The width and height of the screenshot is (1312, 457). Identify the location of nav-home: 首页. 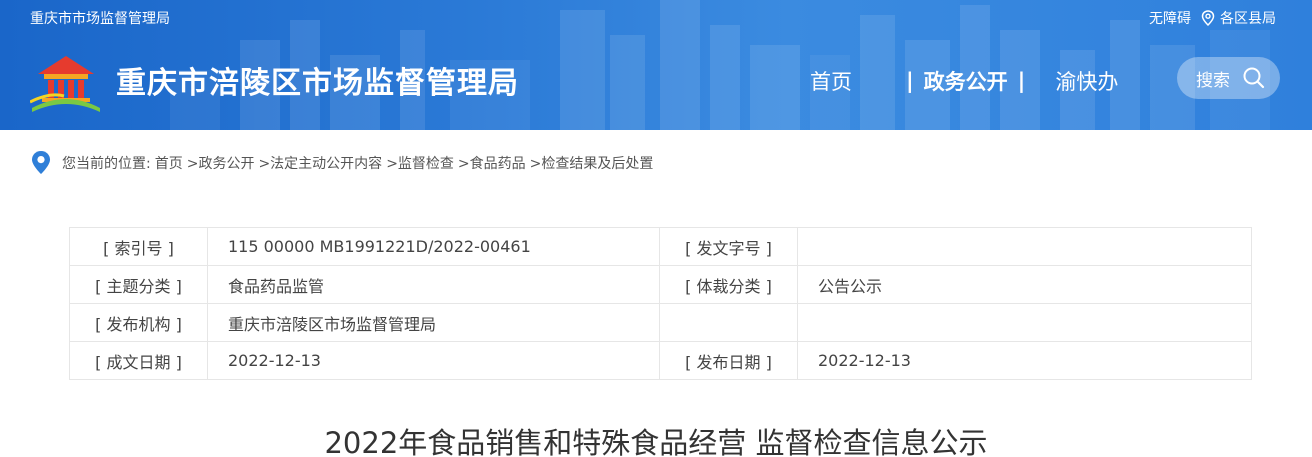
(831, 81).